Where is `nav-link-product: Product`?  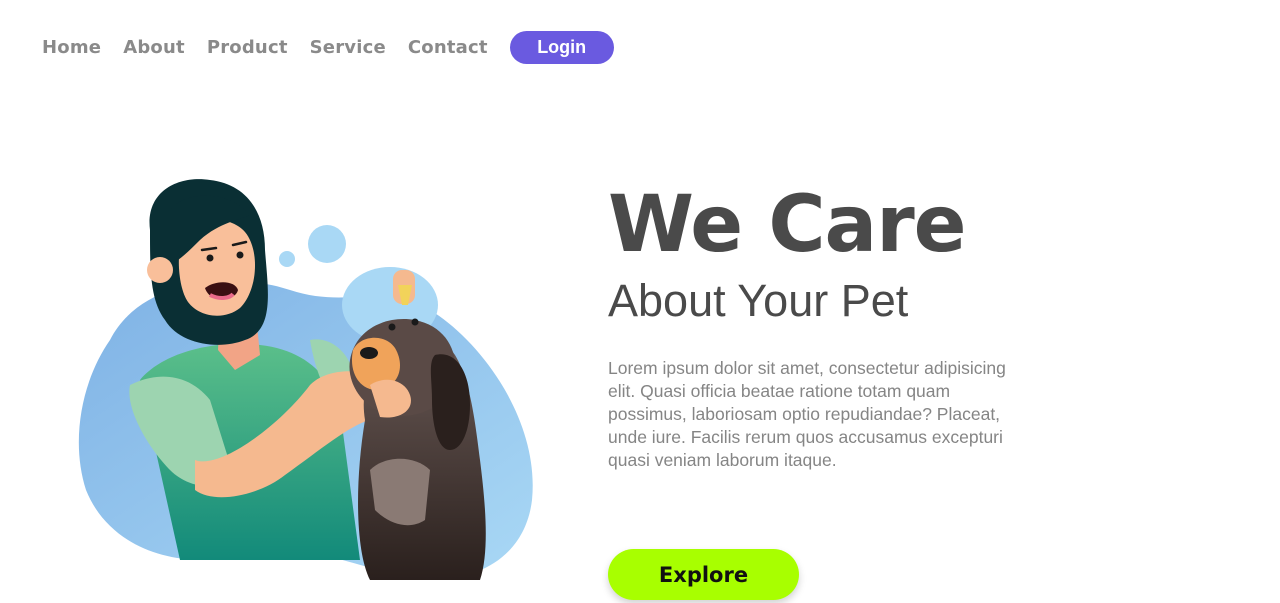
nav-link-product: Product is located at coordinates (247, 47).